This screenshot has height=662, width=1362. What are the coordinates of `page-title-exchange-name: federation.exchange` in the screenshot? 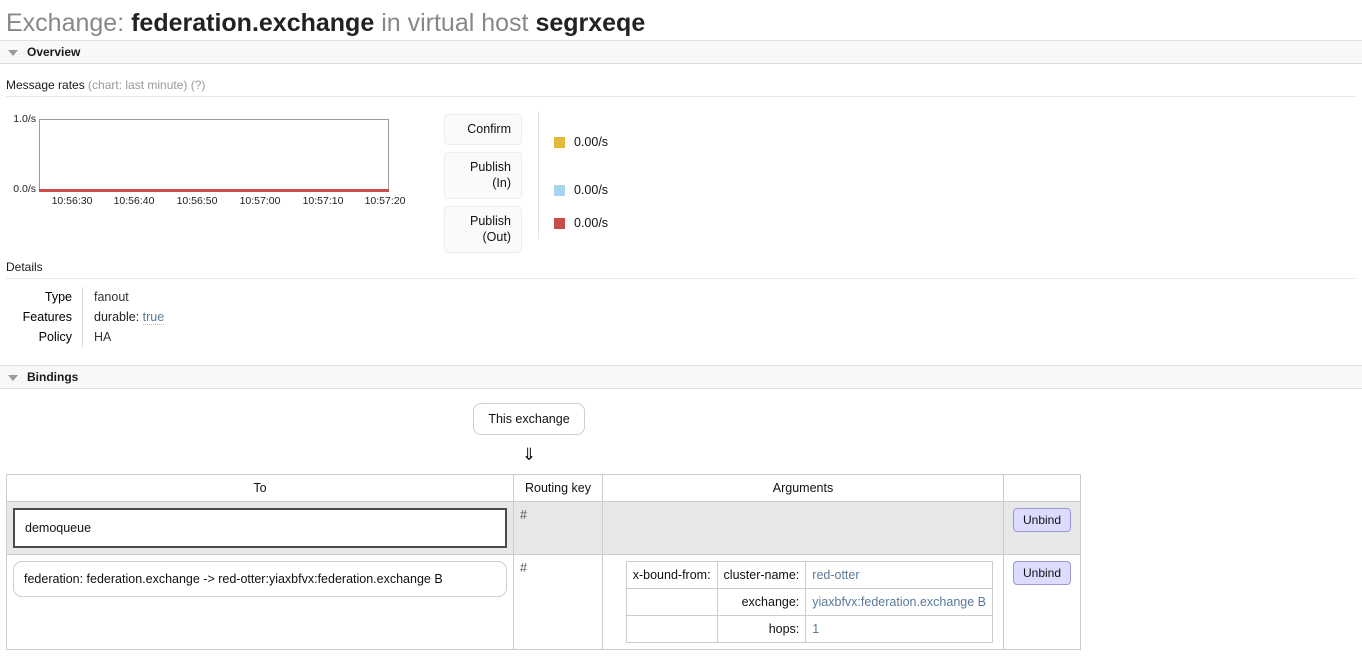 It's located at (253, 23).